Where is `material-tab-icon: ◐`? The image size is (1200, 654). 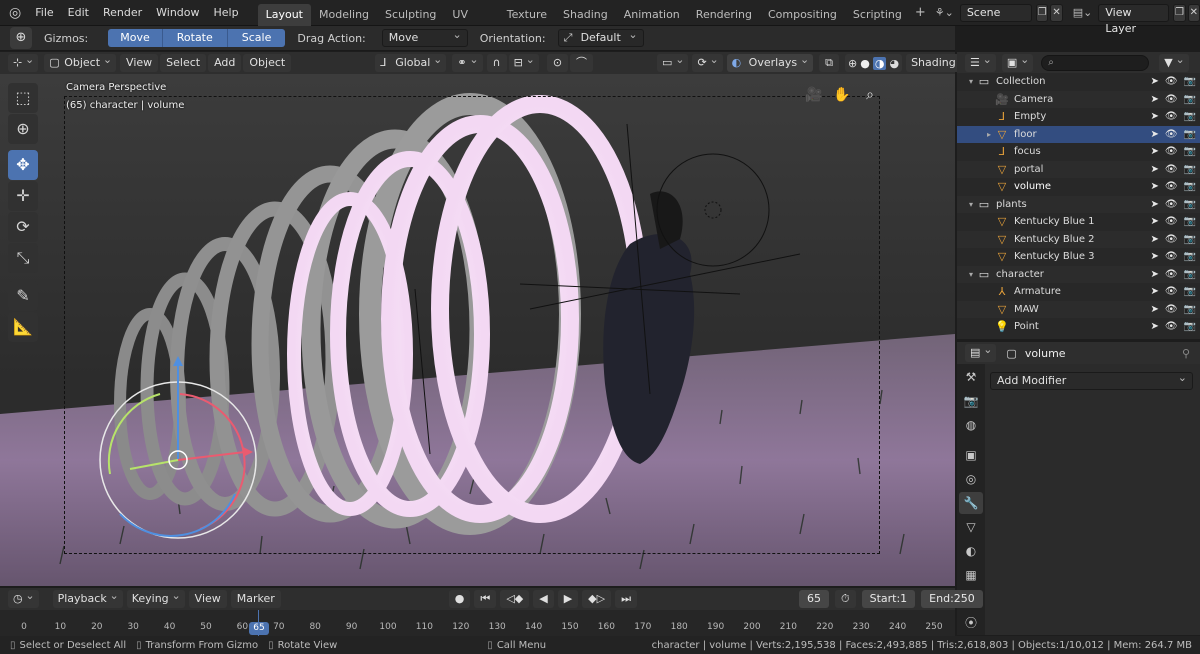 material-tab-icon: ◐ is located at coordinates (971, 551).